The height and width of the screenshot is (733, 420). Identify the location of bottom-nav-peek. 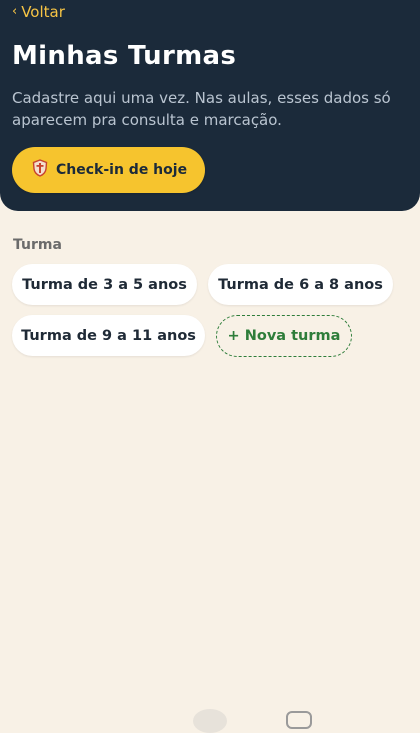
(210, 721).